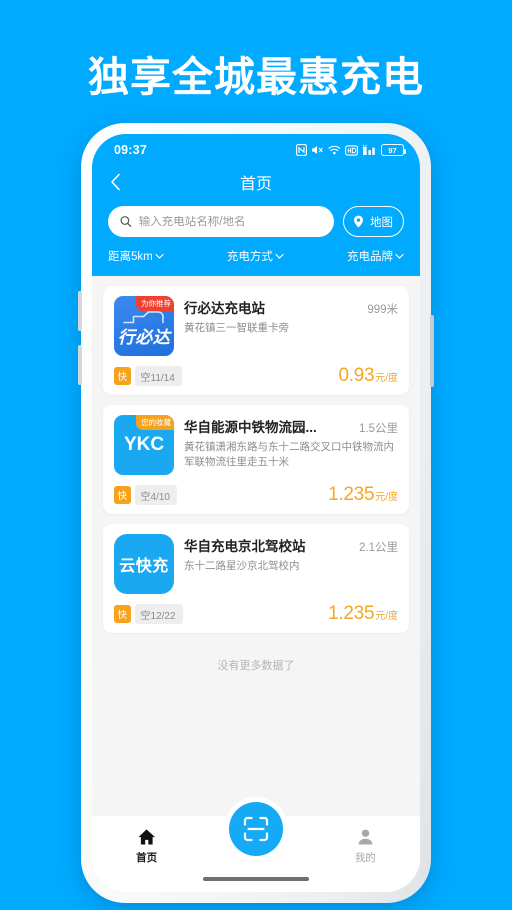 The width and height of the screenshot is (512, 910). What do you see at coordinates (155, 303) in the screenshot?
I see `recommend-badge: 为你推荐` at bounding box center [155, 303].